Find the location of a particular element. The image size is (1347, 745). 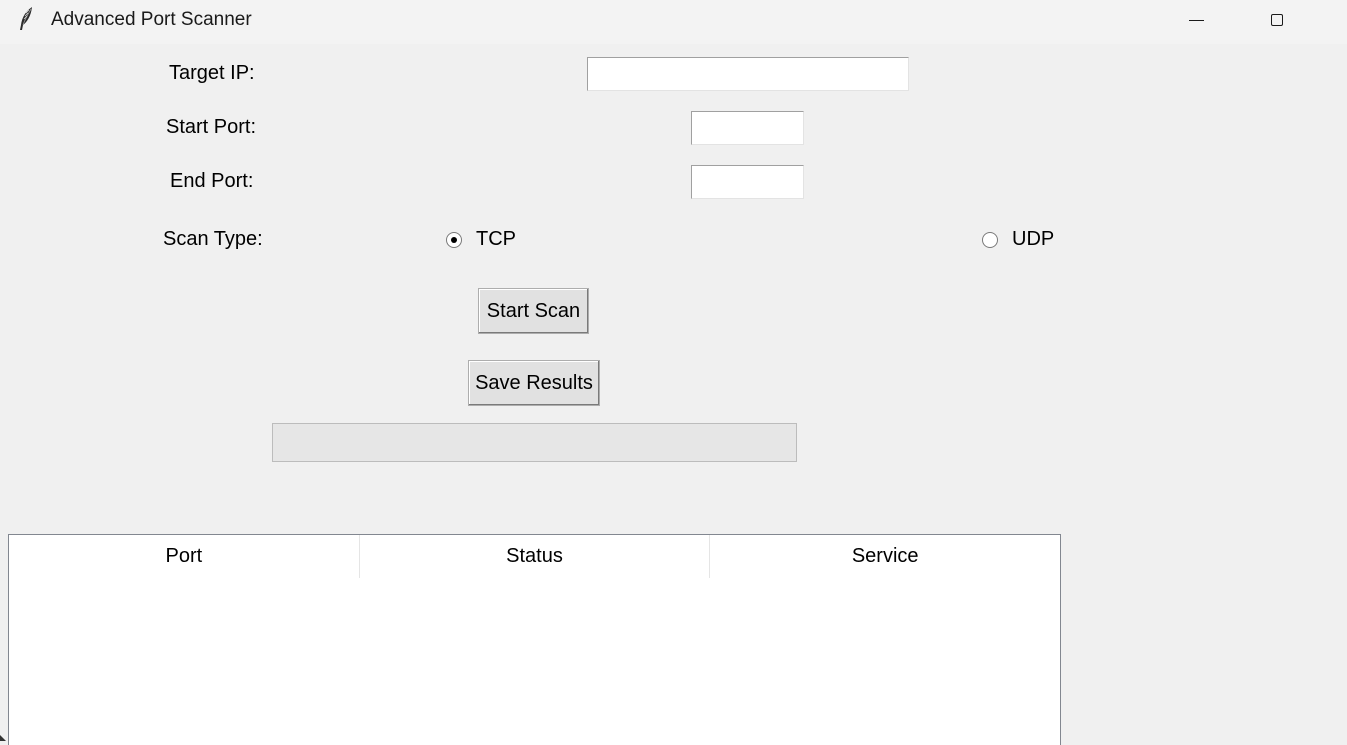

title-bar: Advanced Port Scanner is located at coordinates (673, 22).